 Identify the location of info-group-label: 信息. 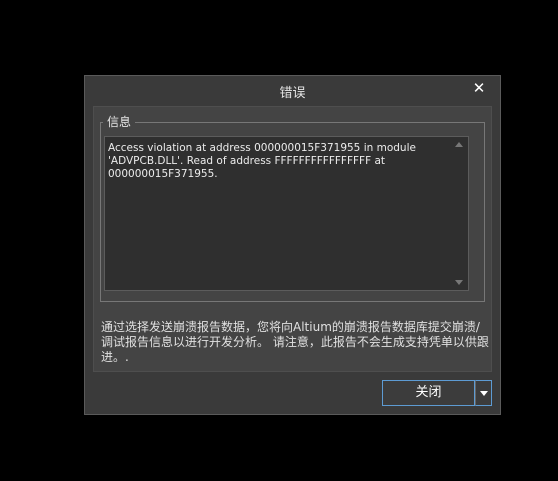
(119, 121).